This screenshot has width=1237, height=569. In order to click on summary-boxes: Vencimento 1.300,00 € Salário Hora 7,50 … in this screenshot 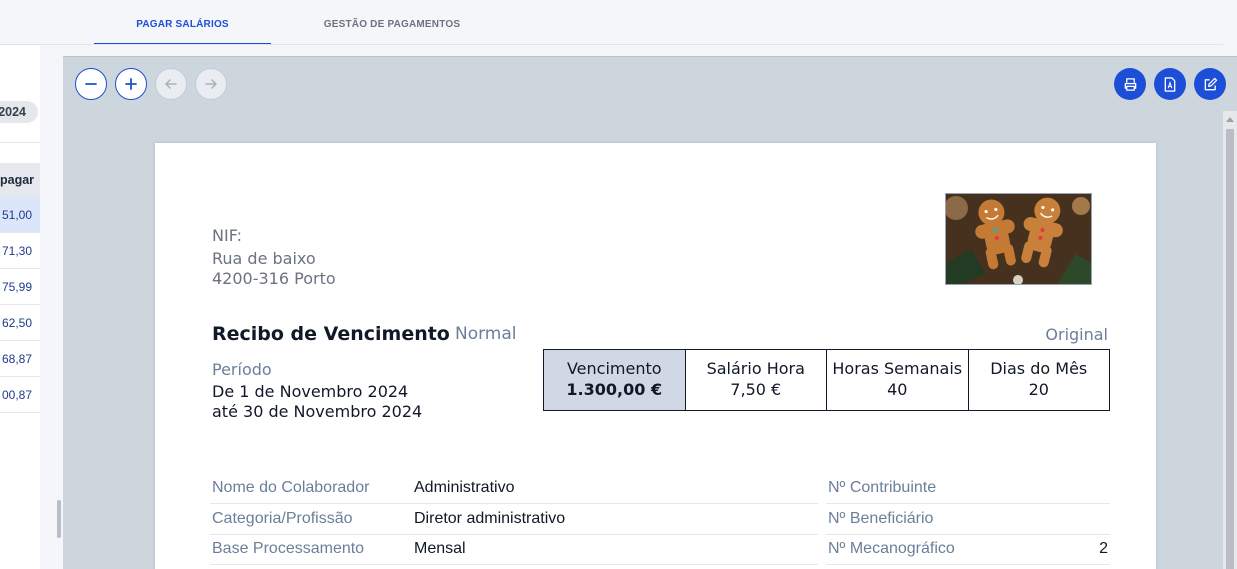, I will do `click(826, 380)`.